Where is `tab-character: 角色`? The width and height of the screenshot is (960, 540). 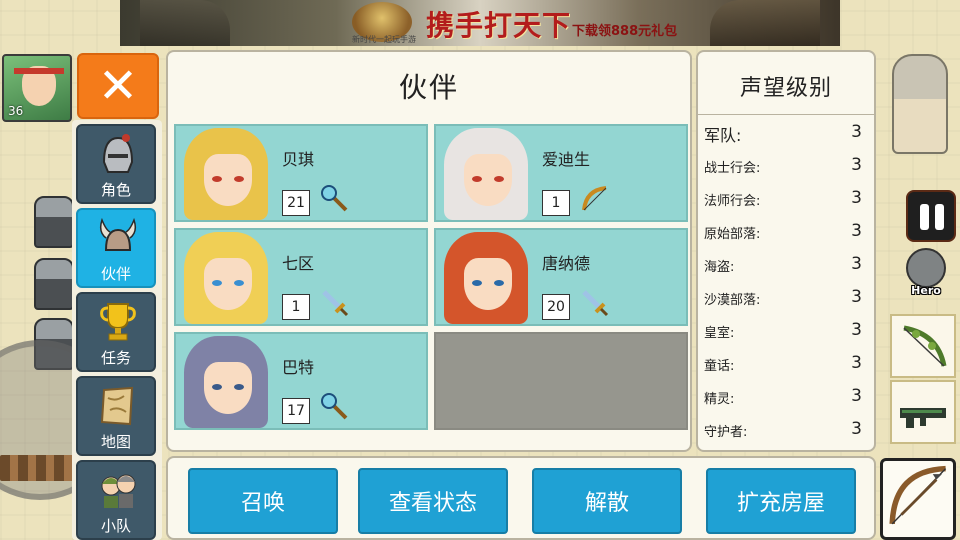 tab-character: 角色 is located at coordinates (116, 164).